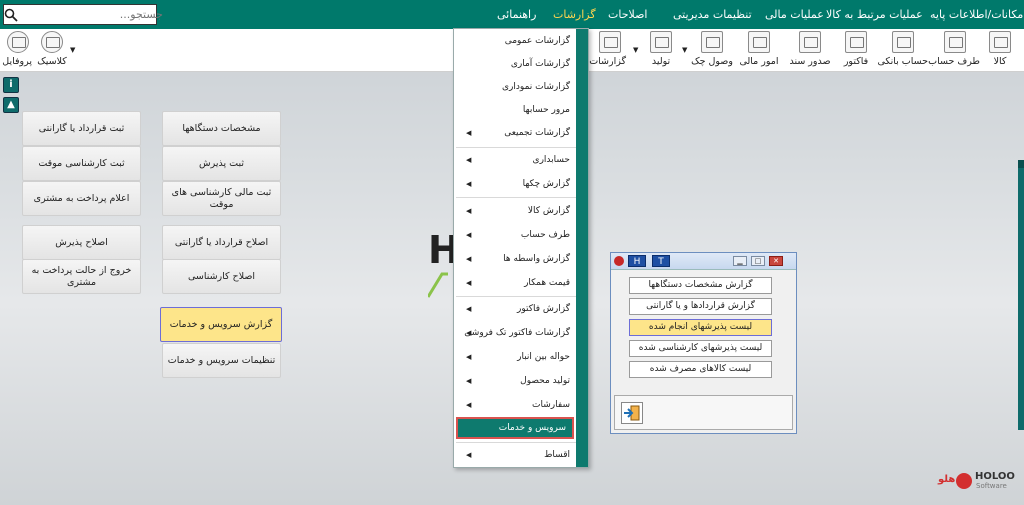 The height and width of the screenshot is (505, 1024). What do you see at coordinates (700, 285) in the screenshot?
I see `device-specs-report-button: گزارش مشخصات دستگاهها` at bounding box center [700, 285].